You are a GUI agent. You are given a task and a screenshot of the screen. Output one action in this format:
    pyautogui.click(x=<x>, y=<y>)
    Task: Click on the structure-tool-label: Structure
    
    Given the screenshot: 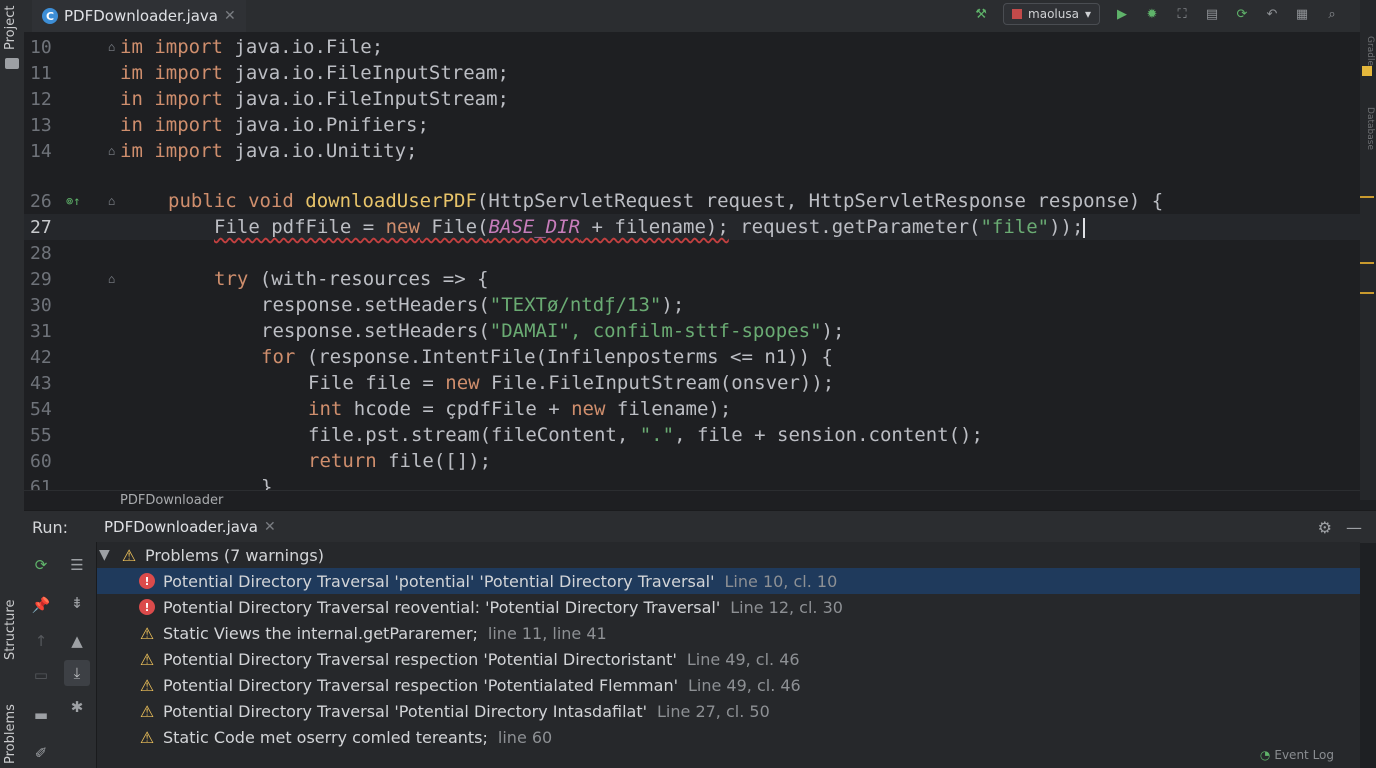 What is the action you would take?
    pyautogui.click(x=10, y=630)
    